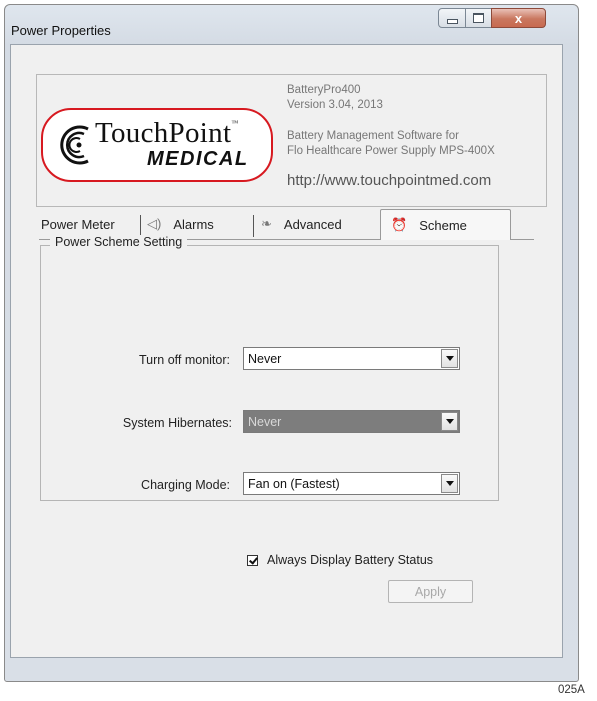 This screenshot has height=701, width=597. I want to click on speaker-icon: ◁), so click(154, 223).